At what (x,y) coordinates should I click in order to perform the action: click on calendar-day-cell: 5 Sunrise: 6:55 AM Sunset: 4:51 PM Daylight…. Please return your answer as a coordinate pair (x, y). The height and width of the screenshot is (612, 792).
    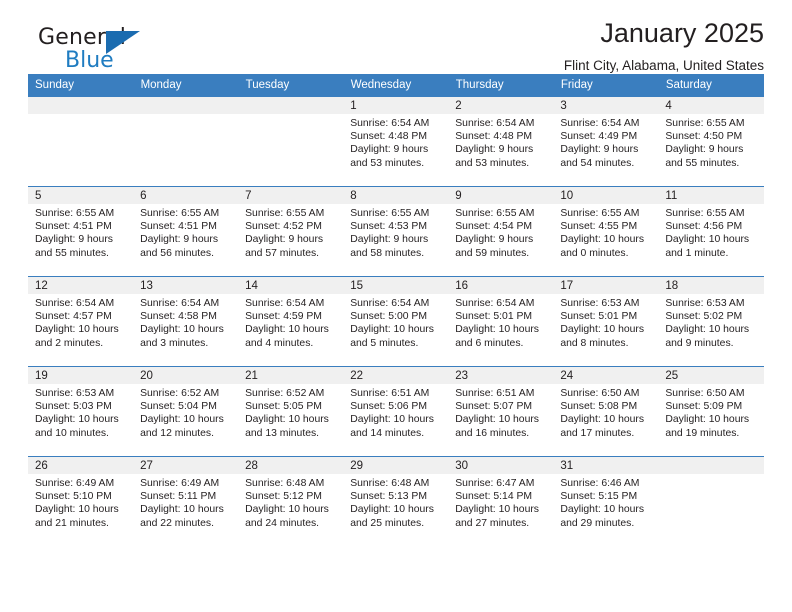
    Looking at the image, I should click on (81, 231).